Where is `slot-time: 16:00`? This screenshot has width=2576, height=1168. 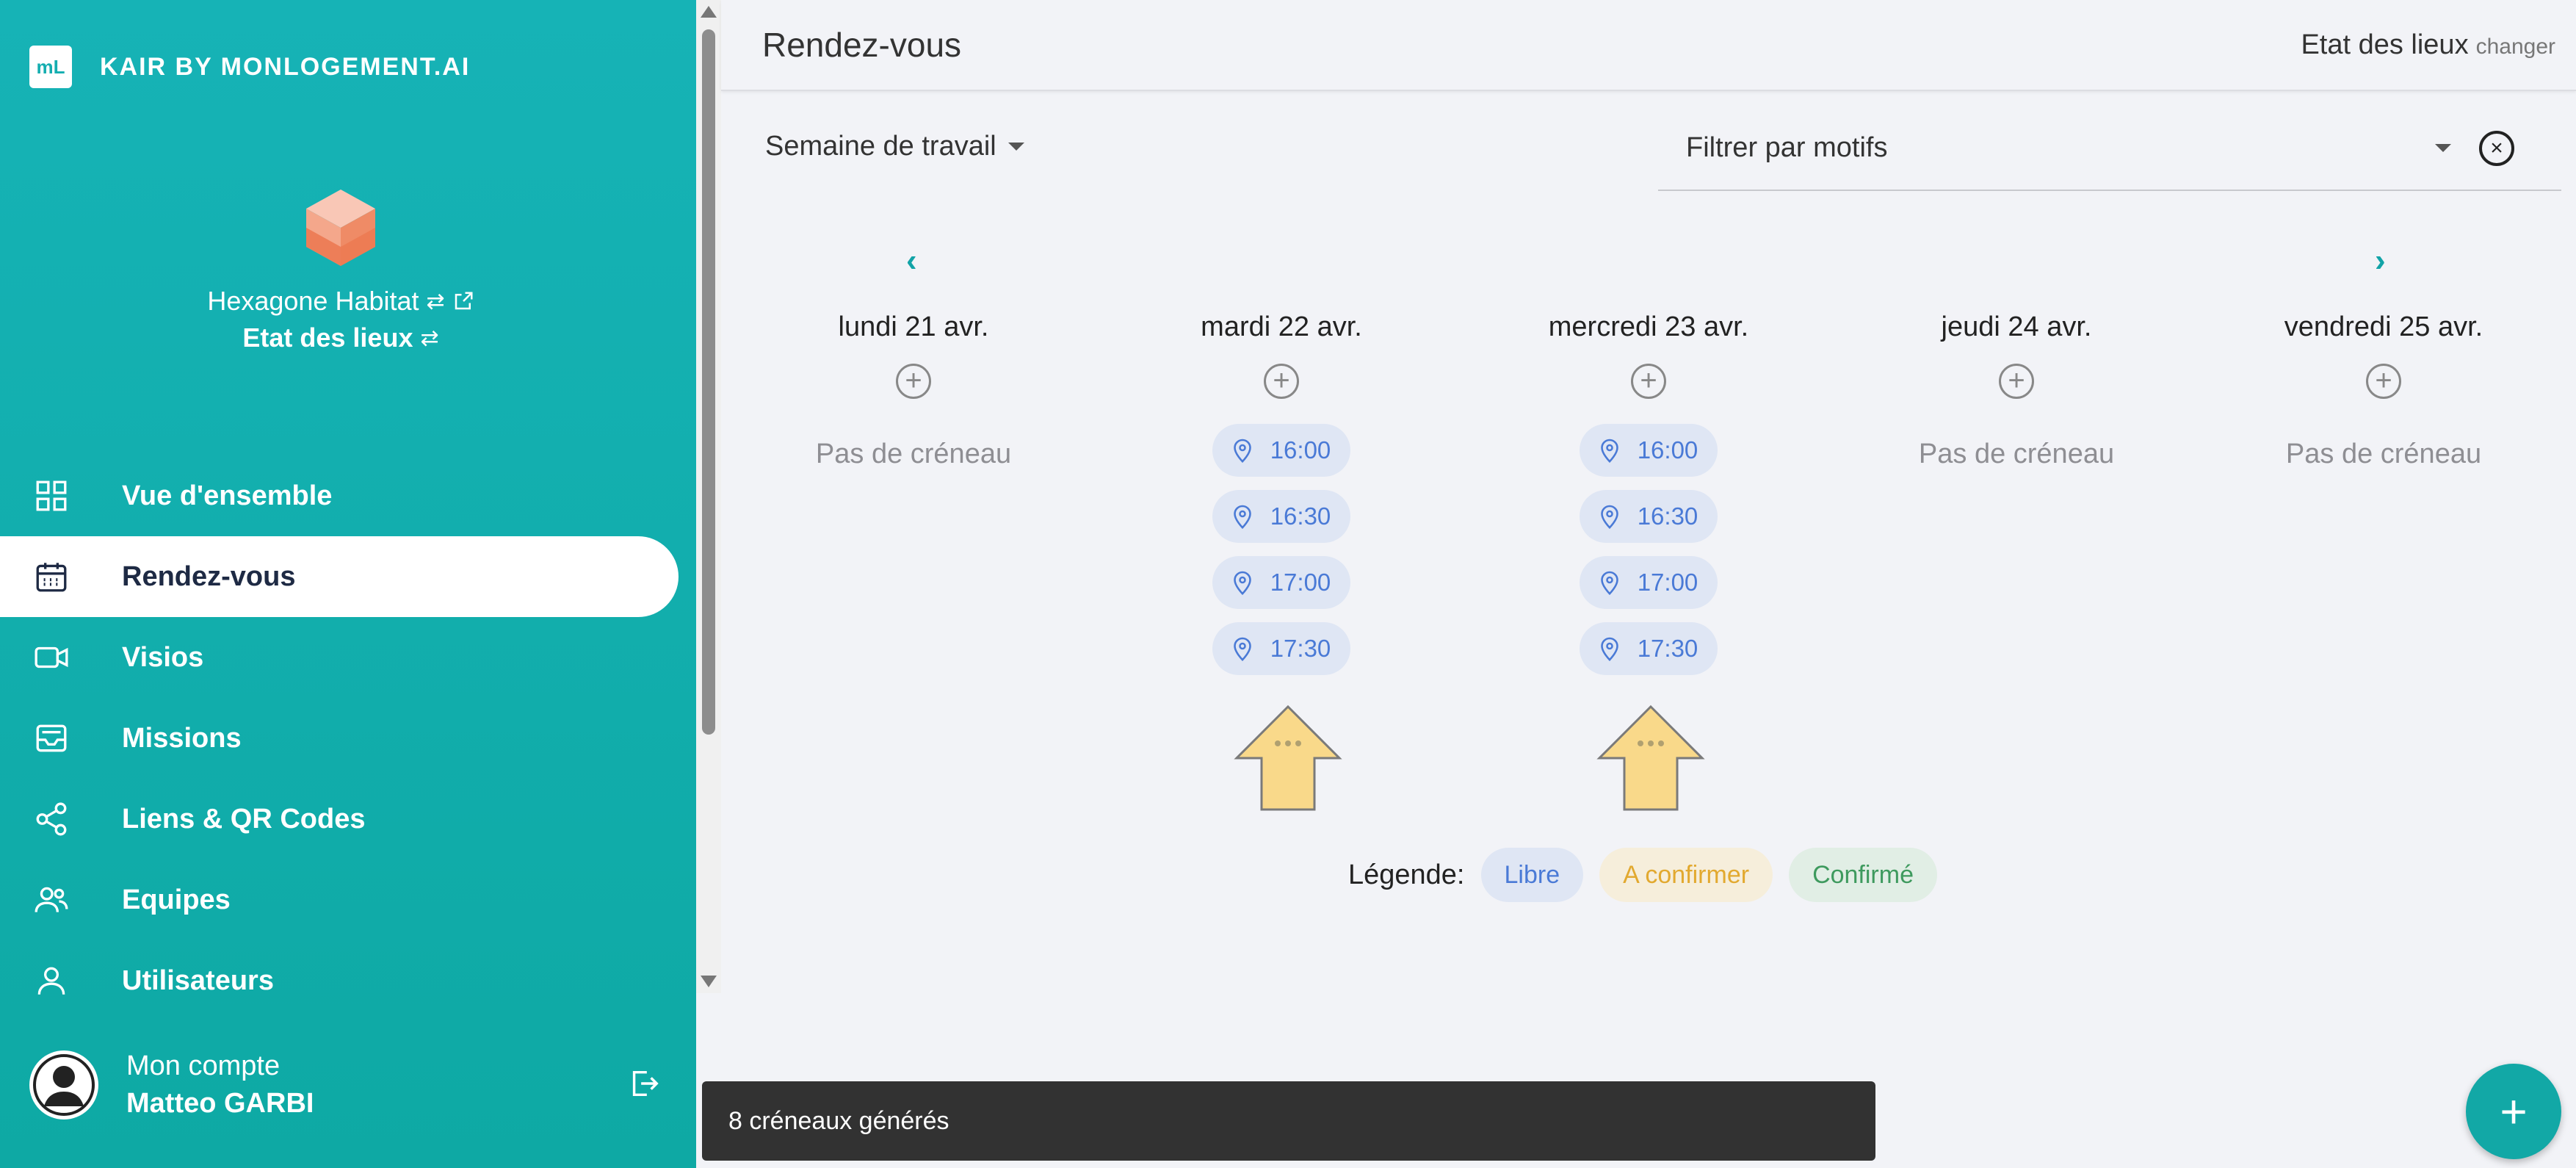 slot-time: 16:00 is located at coordinates (1300, 450).